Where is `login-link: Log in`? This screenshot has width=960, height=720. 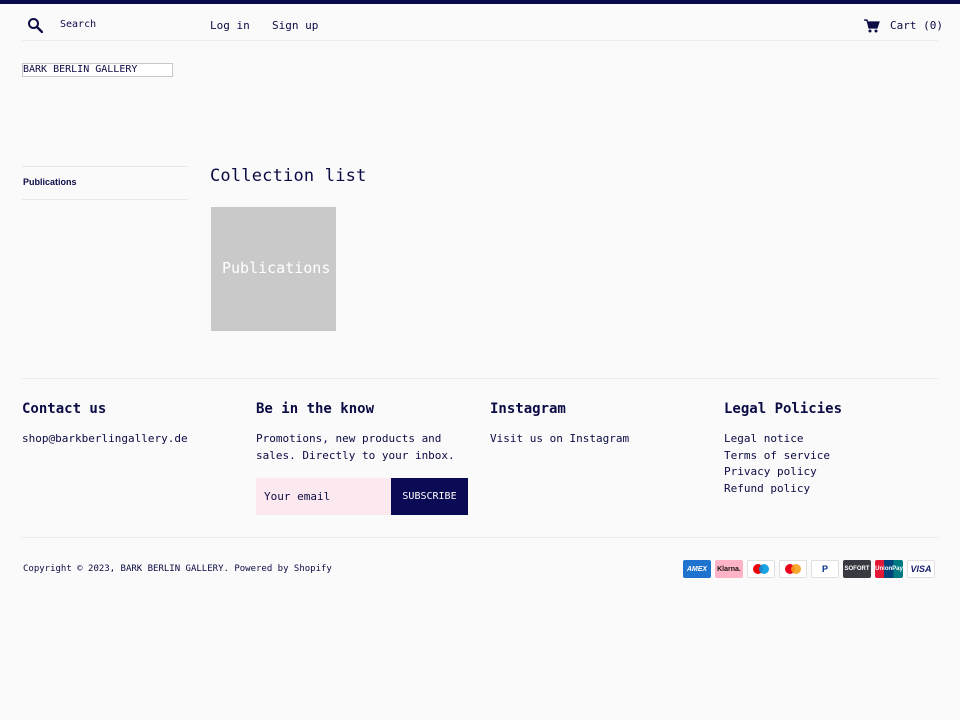
login-link: Log in is located at coordinates (230, 25).